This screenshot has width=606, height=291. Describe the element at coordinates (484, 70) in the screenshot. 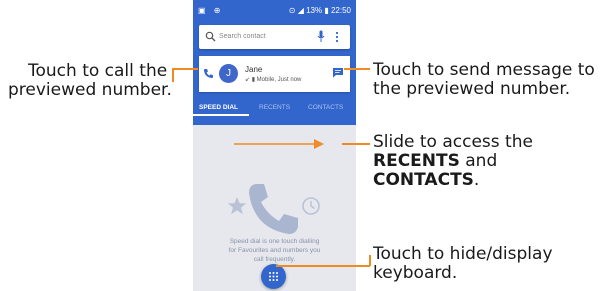

I see `annotation-message-line-1: Touch to send message to` at that location.